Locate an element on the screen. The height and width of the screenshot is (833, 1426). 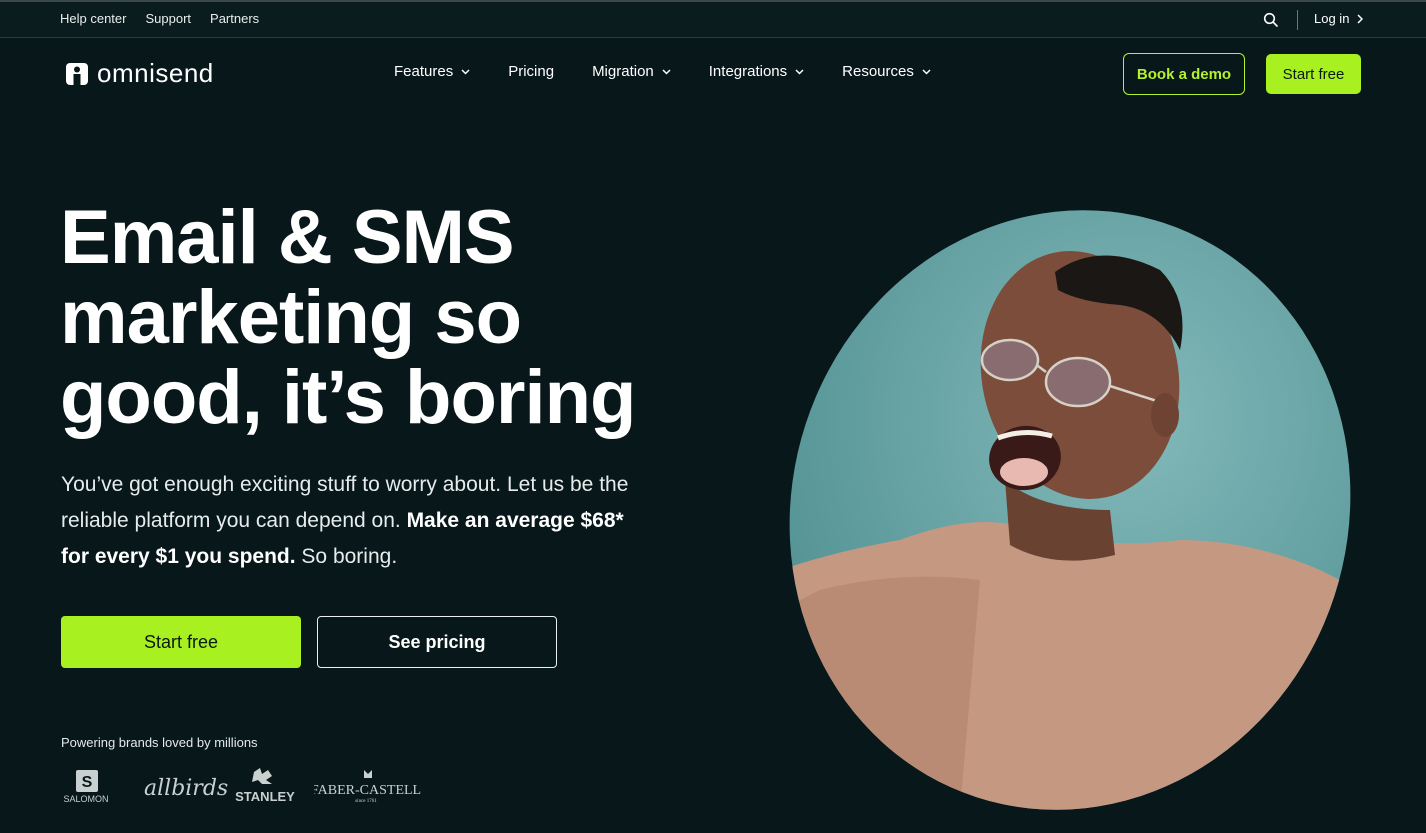
faber-castell-logo: FABER-CASTELL since 1761 is located at coordinates (367, 787).